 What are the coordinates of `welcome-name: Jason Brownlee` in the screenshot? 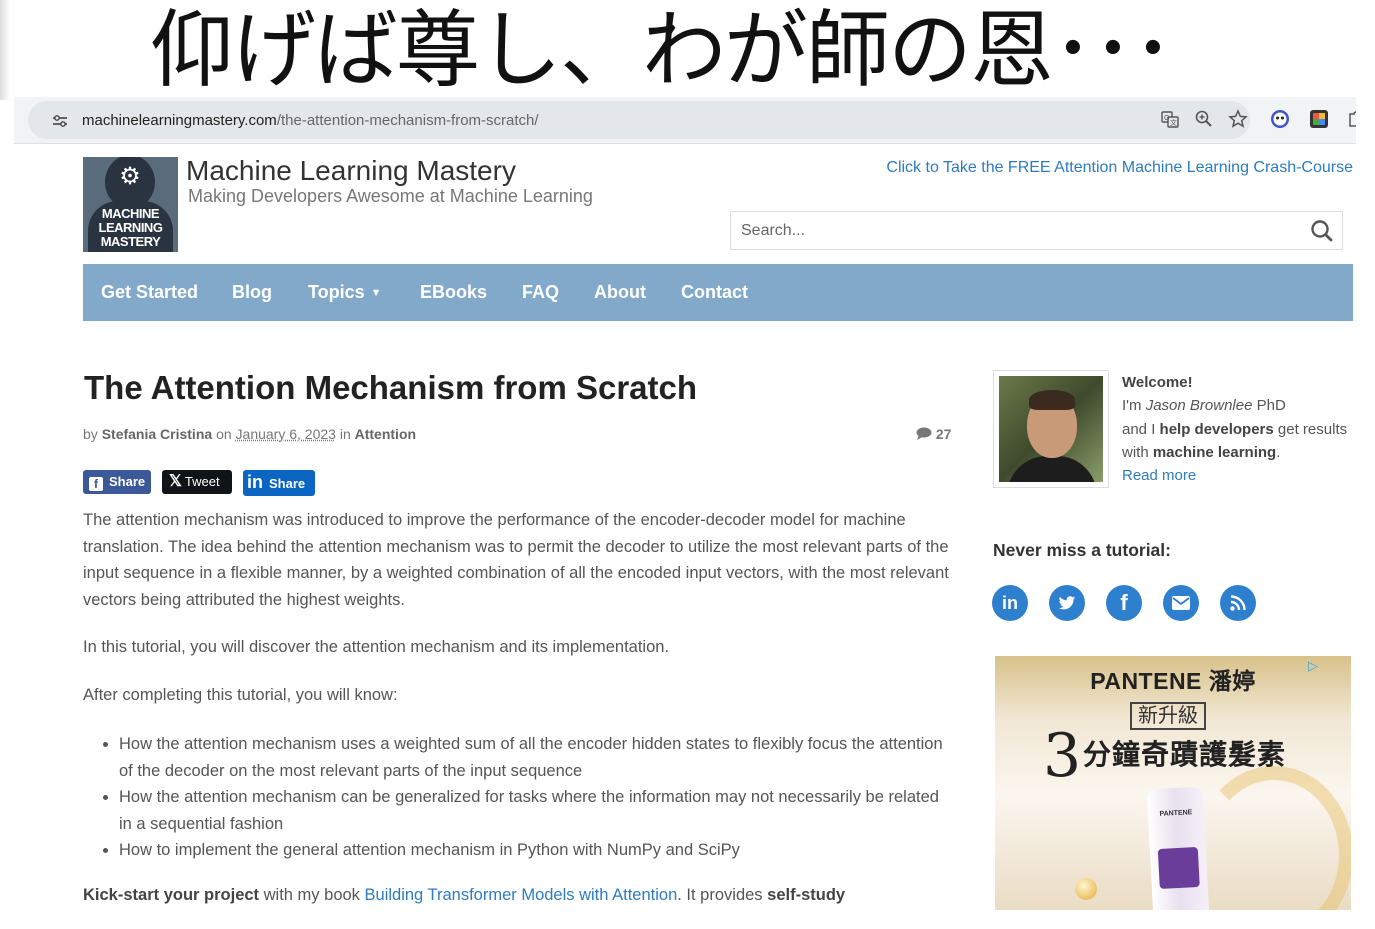 It's located at (1199, 406).